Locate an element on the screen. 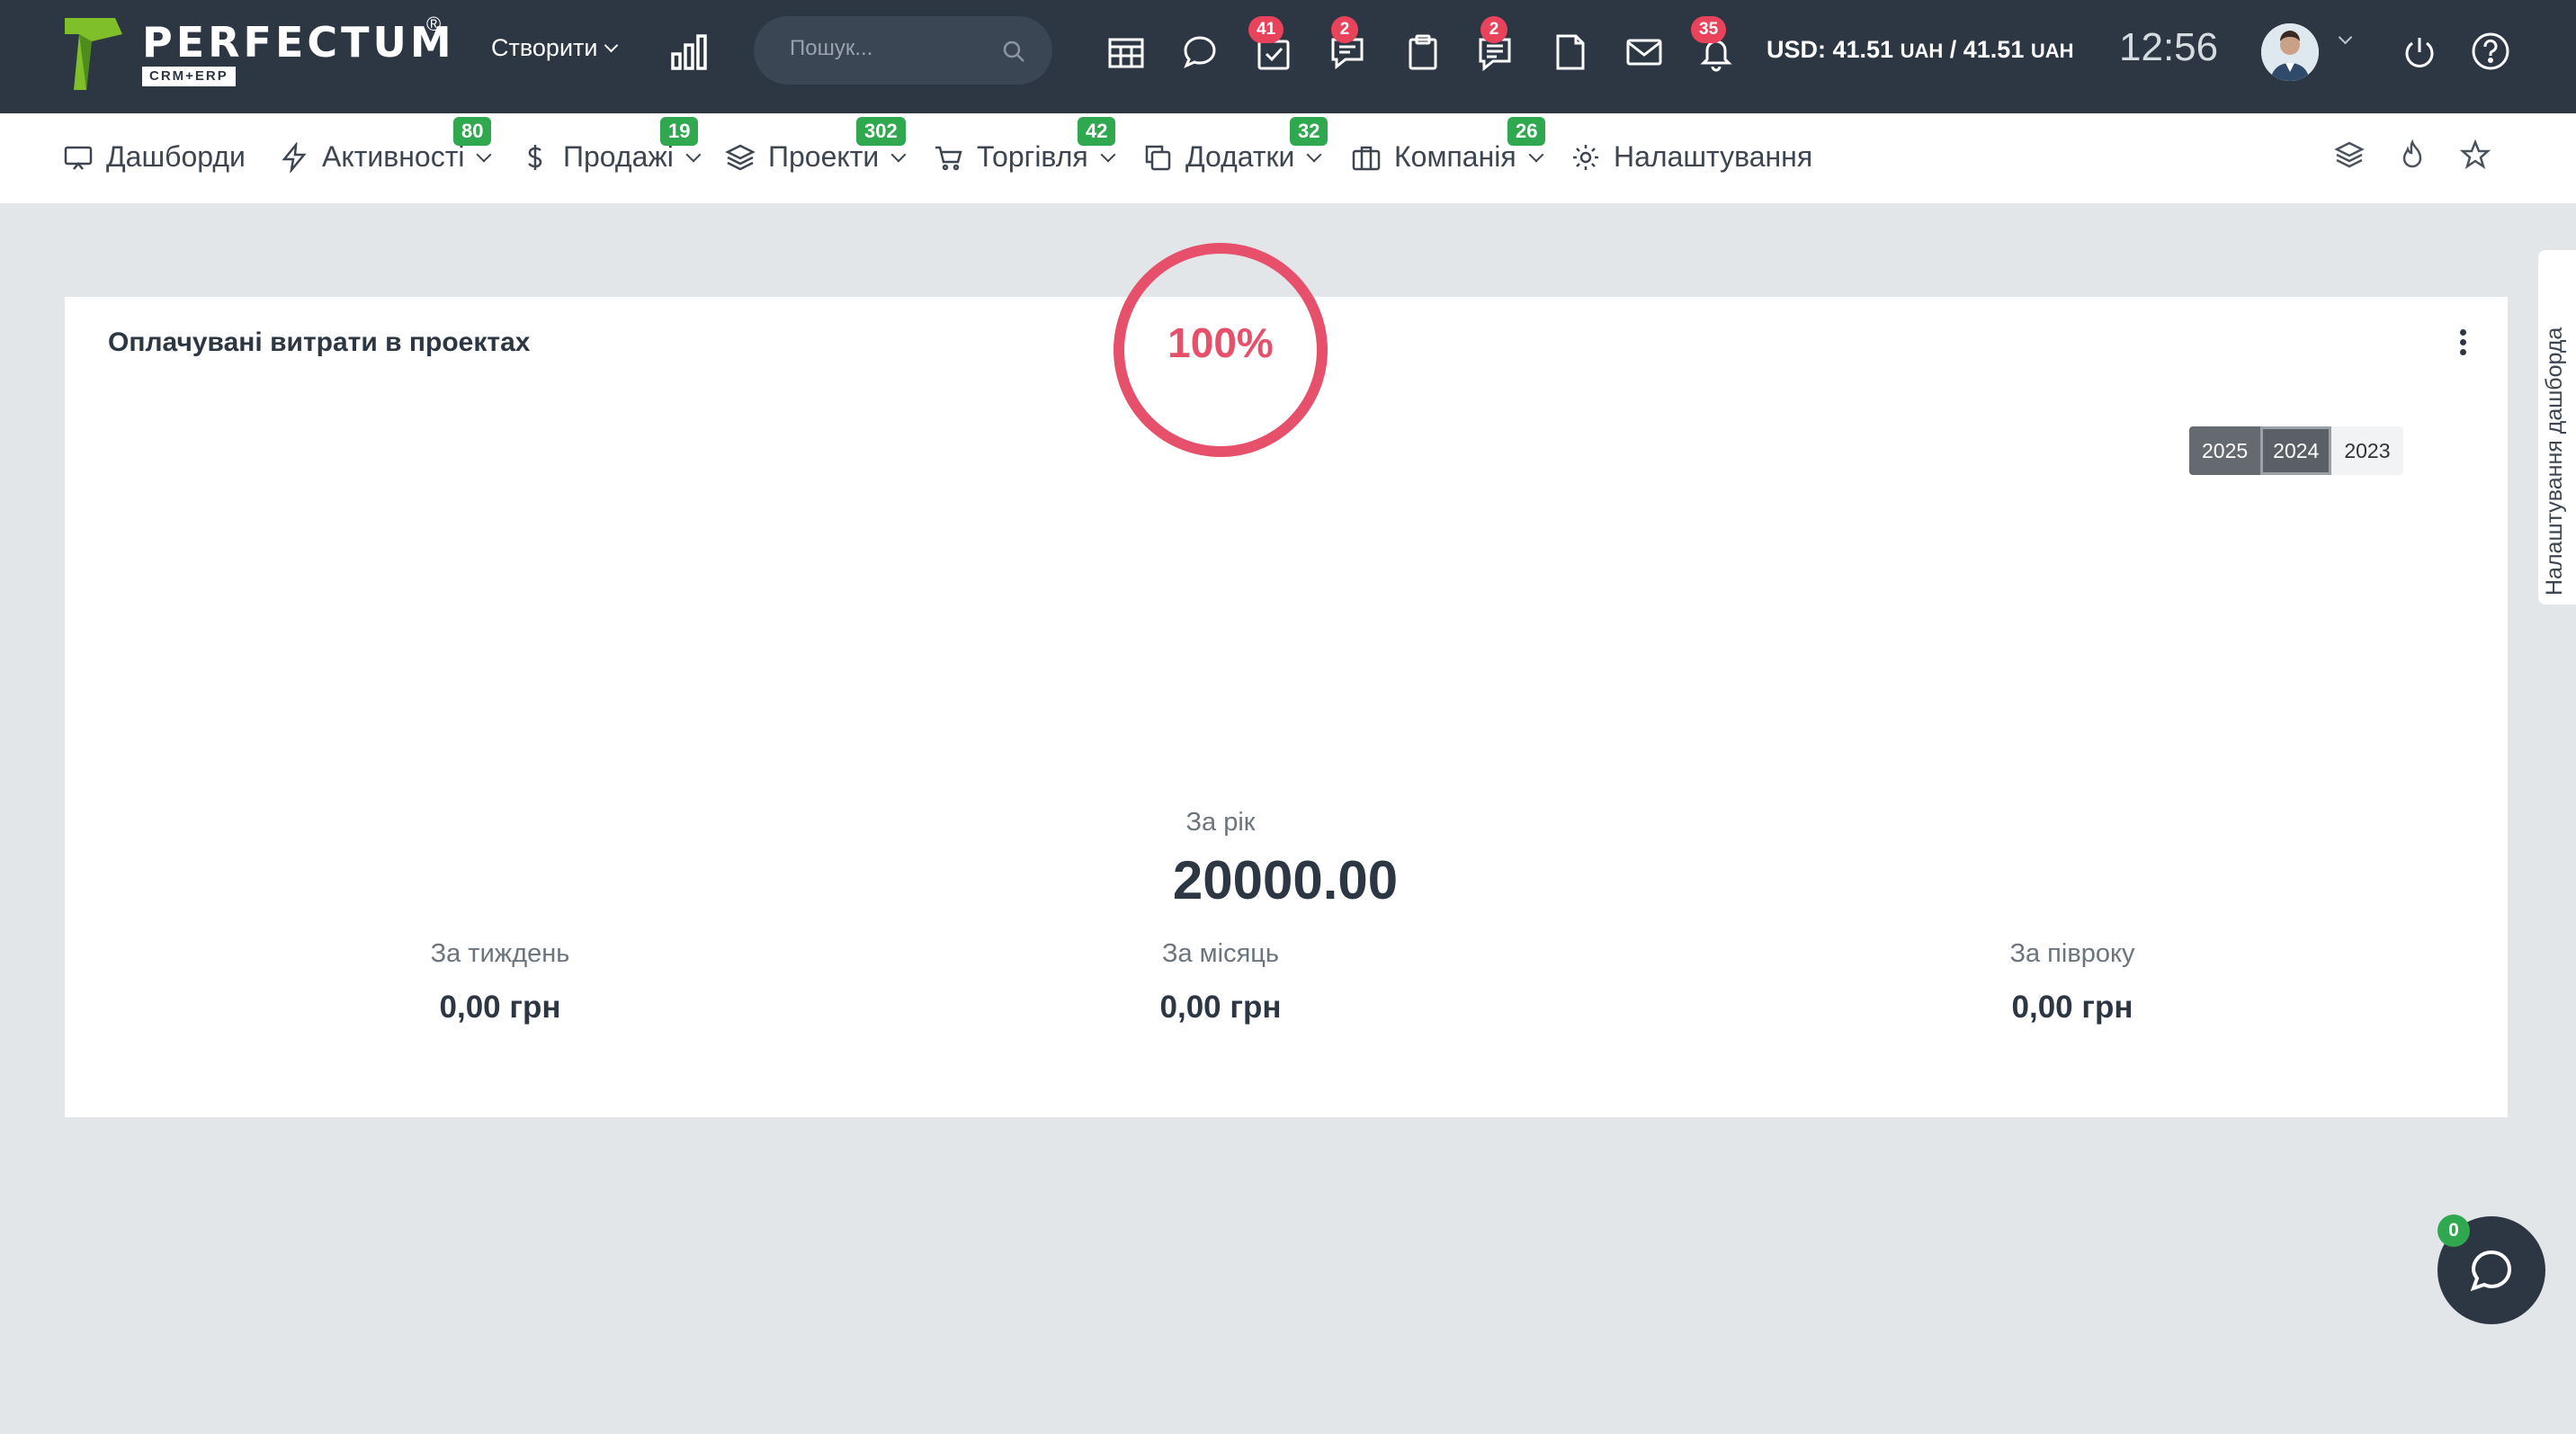 The width and height of the screenshot is (2576, 1434). nav-badge-sales: 19 is located at coordinates (679, 131).